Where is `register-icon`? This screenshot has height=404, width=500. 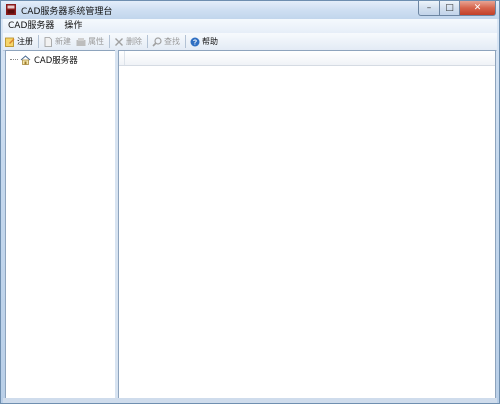 register-icon is located at coordinates (10, 42).